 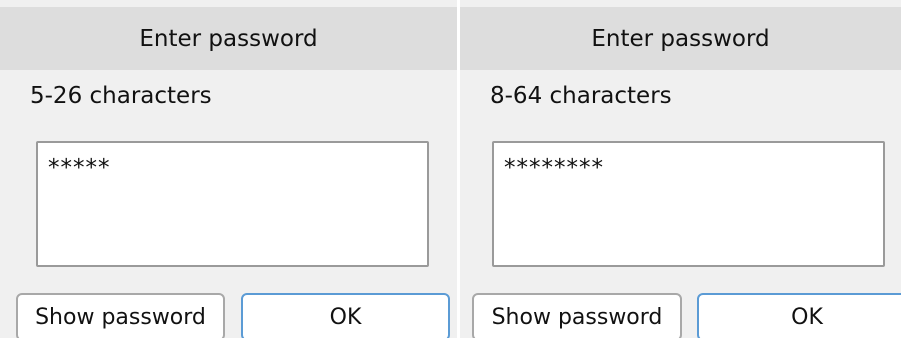 What do you see at coordinates (121, 96) in the screenshot?
I see `character-range-hint: 5-26 characters` at bounding box center [121, 96].